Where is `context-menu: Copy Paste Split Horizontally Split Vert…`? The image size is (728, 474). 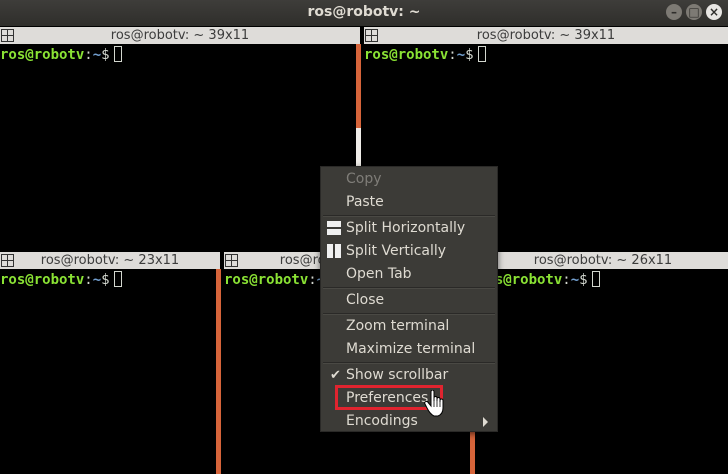 context-menu: Copy Paste Split Horizontally Split Vert… is located at coordinates (409, 299).